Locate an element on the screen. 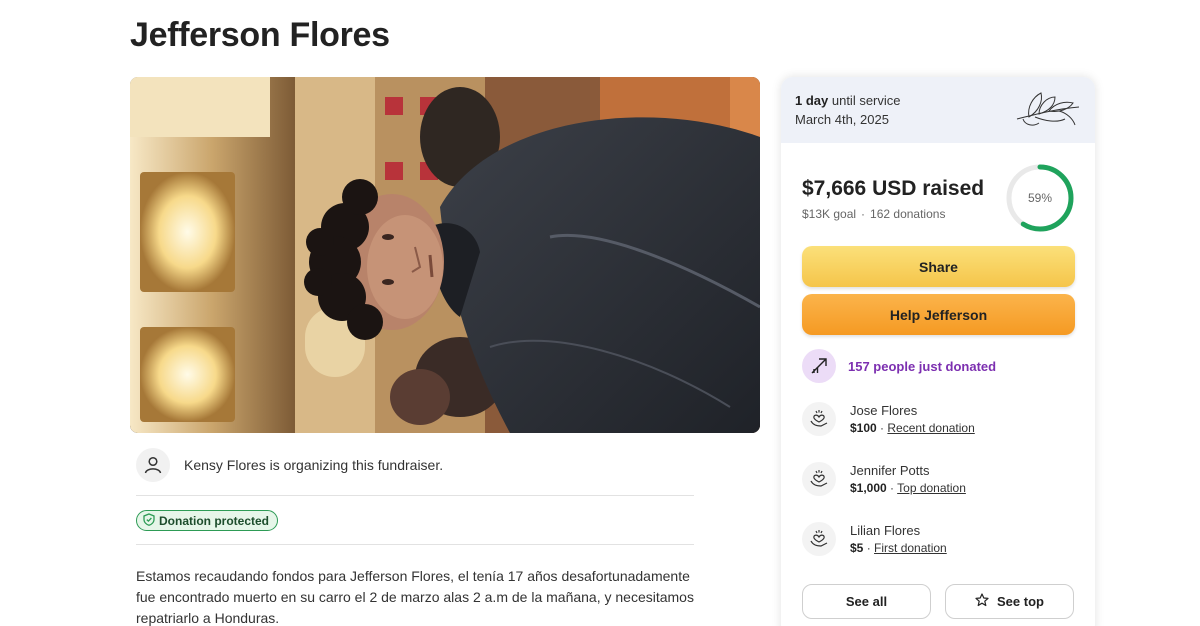 Image resolution: width=1200 pixels, height=626 pixels. countdown-value: 1 day is located at coordinates (812, 100).